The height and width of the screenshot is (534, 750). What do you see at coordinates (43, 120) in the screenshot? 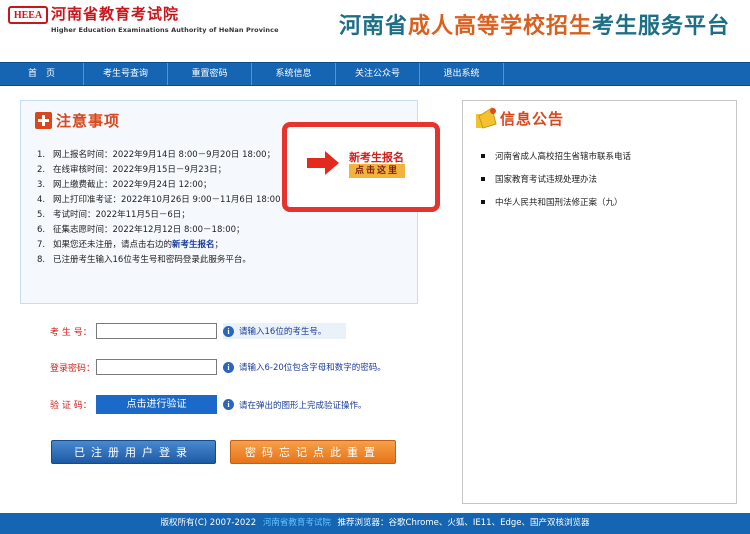
I see `plus-icon` at bounding box center [43, 120].